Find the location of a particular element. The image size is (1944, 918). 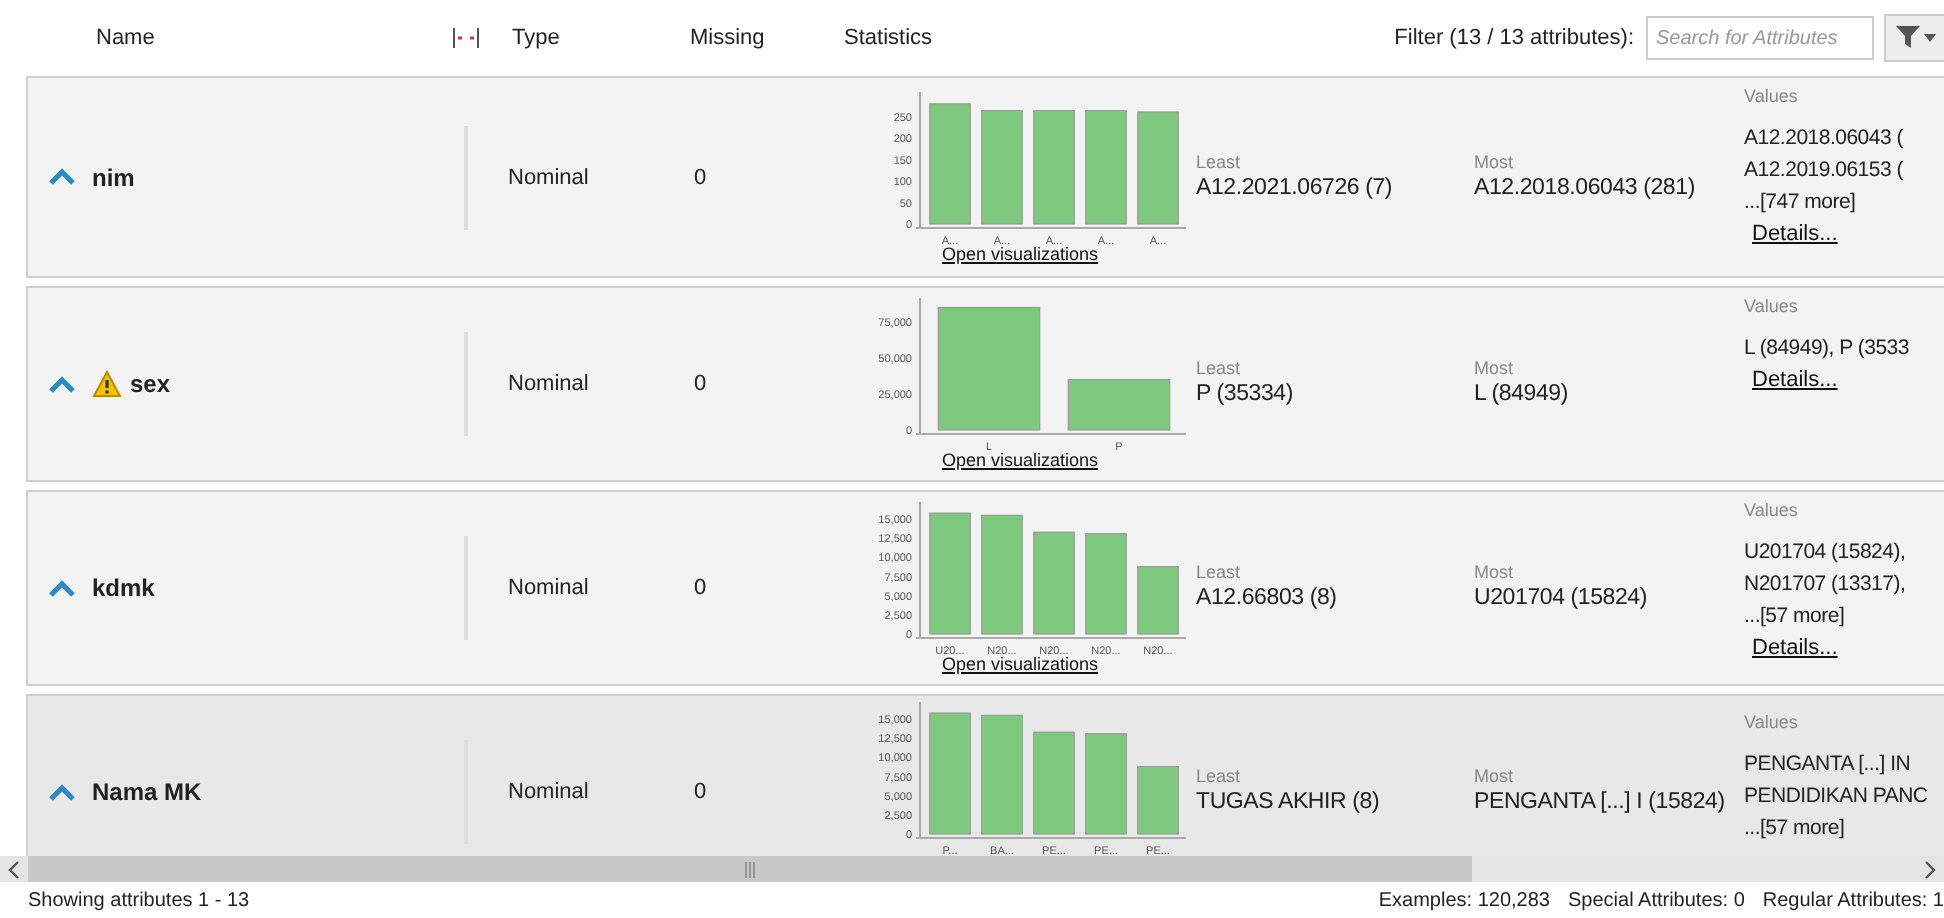

grip-icon is located at coordinates (750, 869).